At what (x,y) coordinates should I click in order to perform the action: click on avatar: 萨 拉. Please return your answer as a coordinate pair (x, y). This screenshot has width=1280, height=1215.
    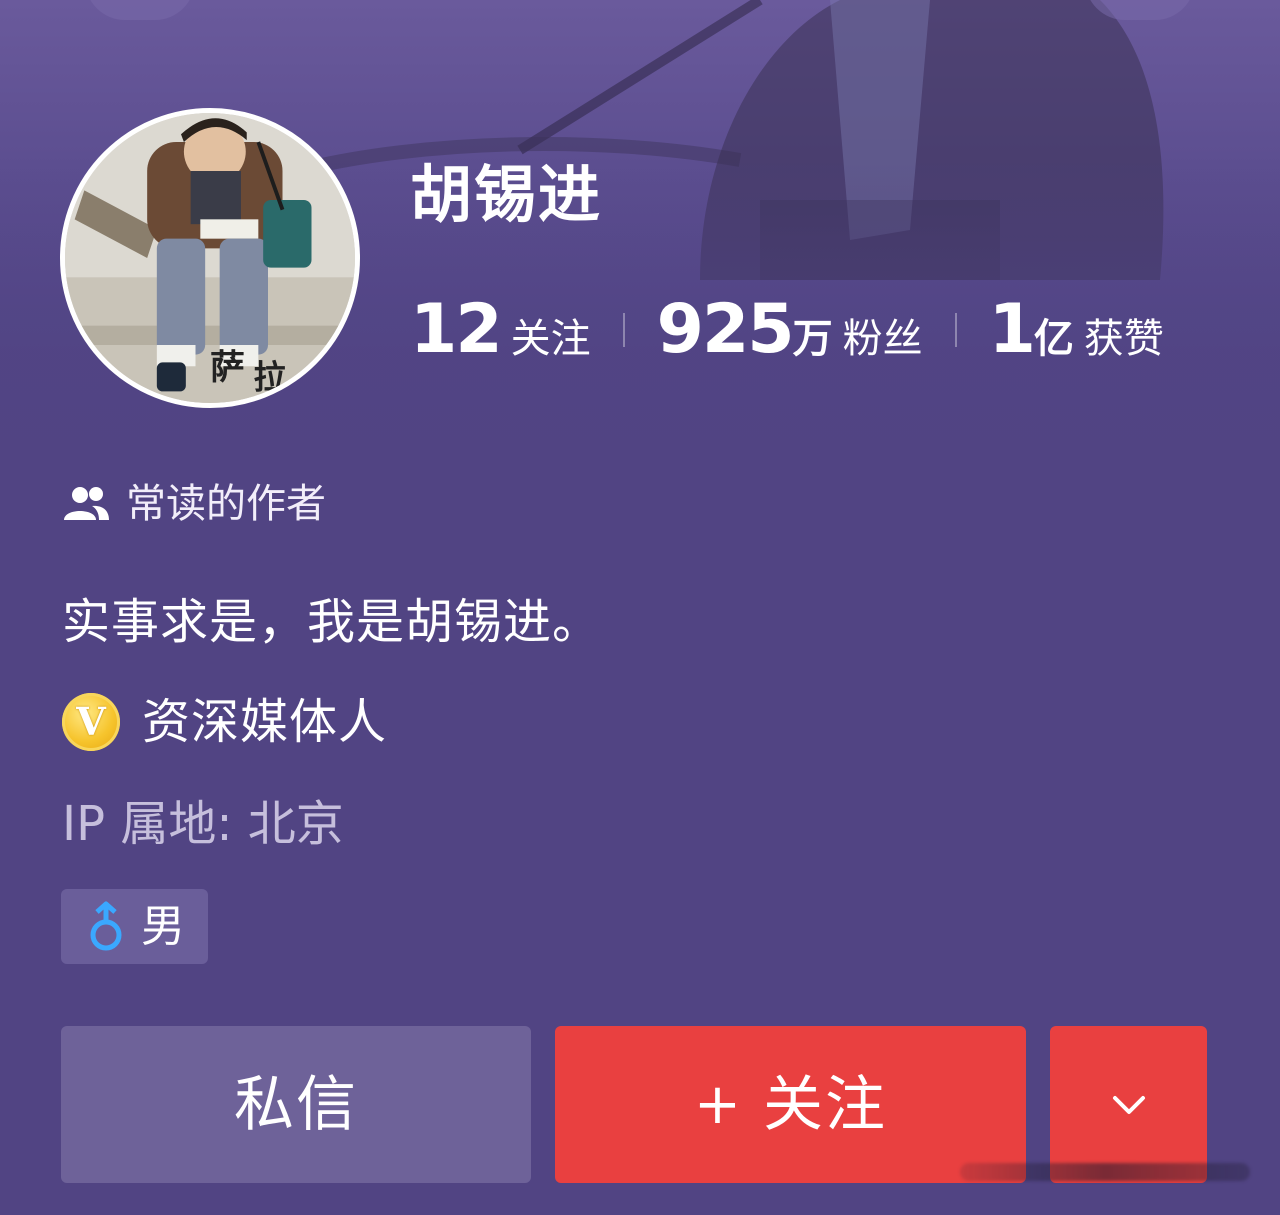
    Looking at the image, I should click on (210, 258).